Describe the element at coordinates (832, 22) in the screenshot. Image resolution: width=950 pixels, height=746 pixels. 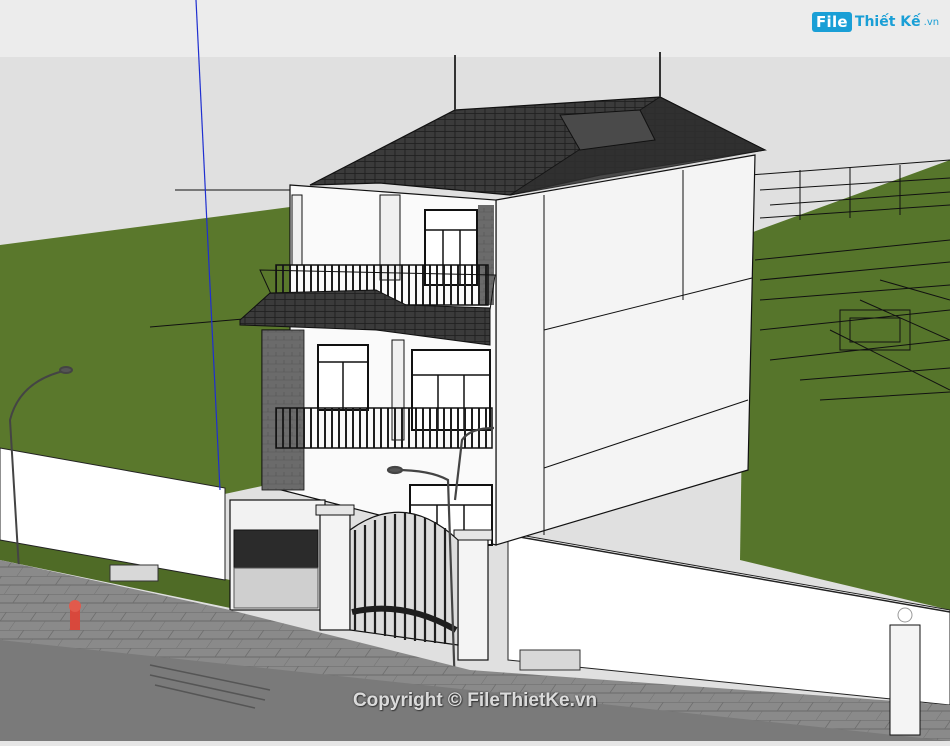
I see `logo-file-mark: File` at that location.